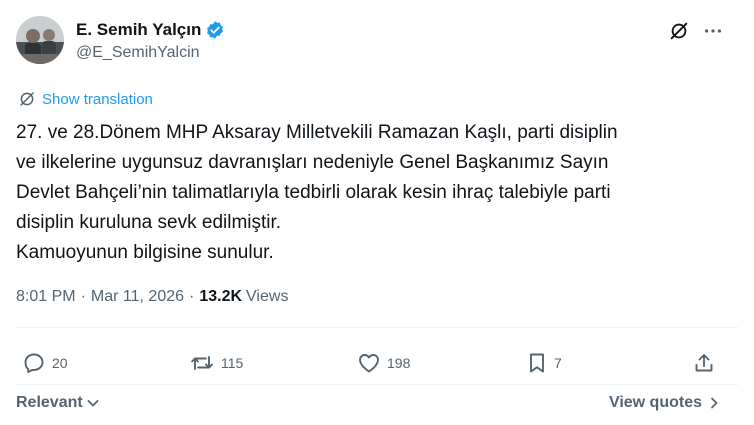 This screenshot has width=754, height=425. Describe the element at coordinates (216, 363) in the screenshot. I see `repost-button: 115` at that location.